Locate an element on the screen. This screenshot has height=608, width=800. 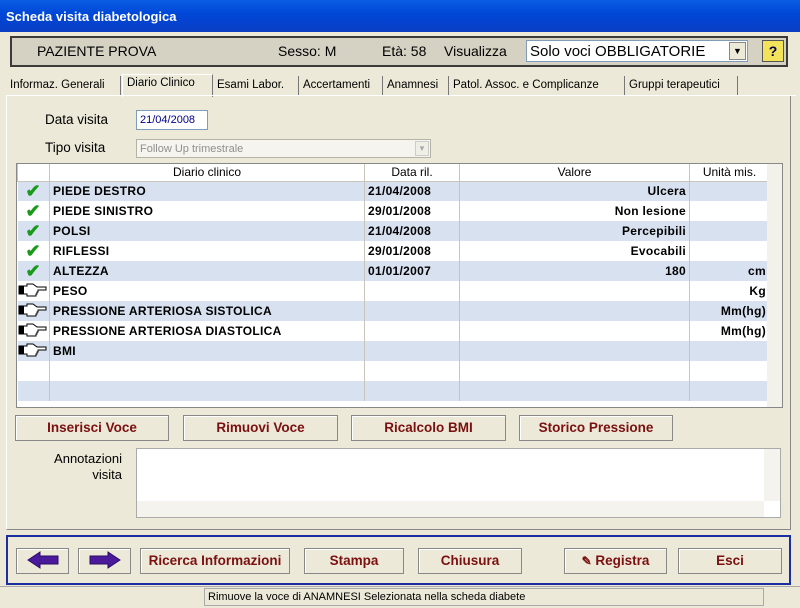
registra-label: Registra is located at coordinates (622, 560).